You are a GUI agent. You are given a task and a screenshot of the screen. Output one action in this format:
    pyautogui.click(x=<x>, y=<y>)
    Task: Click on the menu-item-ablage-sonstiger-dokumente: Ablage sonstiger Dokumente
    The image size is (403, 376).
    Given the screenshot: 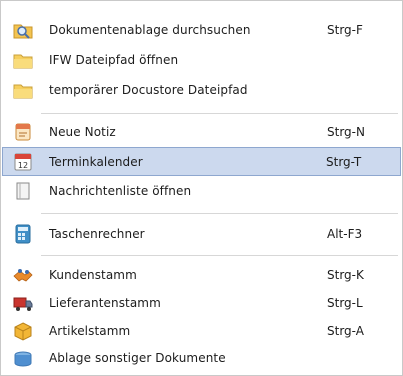 What is the action you would take?
    pyautogui.click(x=201, y=358)
    